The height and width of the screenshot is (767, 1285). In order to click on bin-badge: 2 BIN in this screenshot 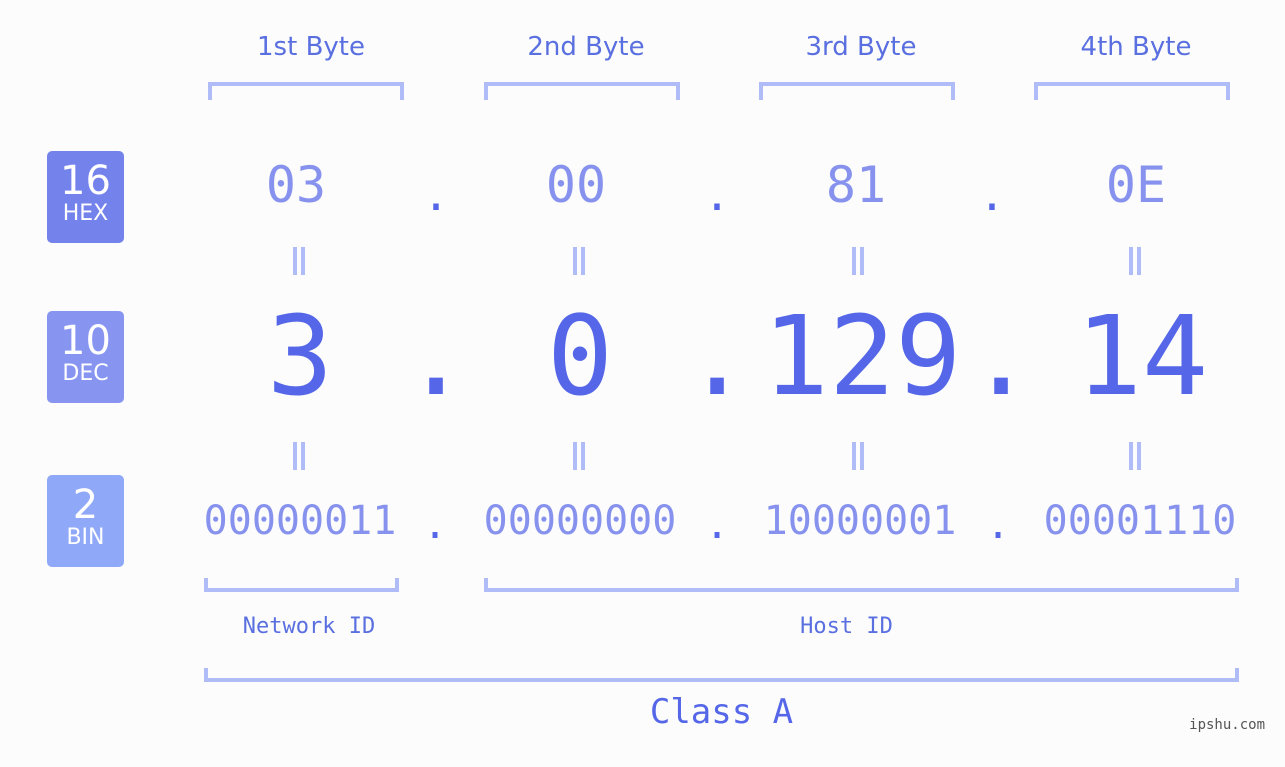, I will do `click(85, 521)`.